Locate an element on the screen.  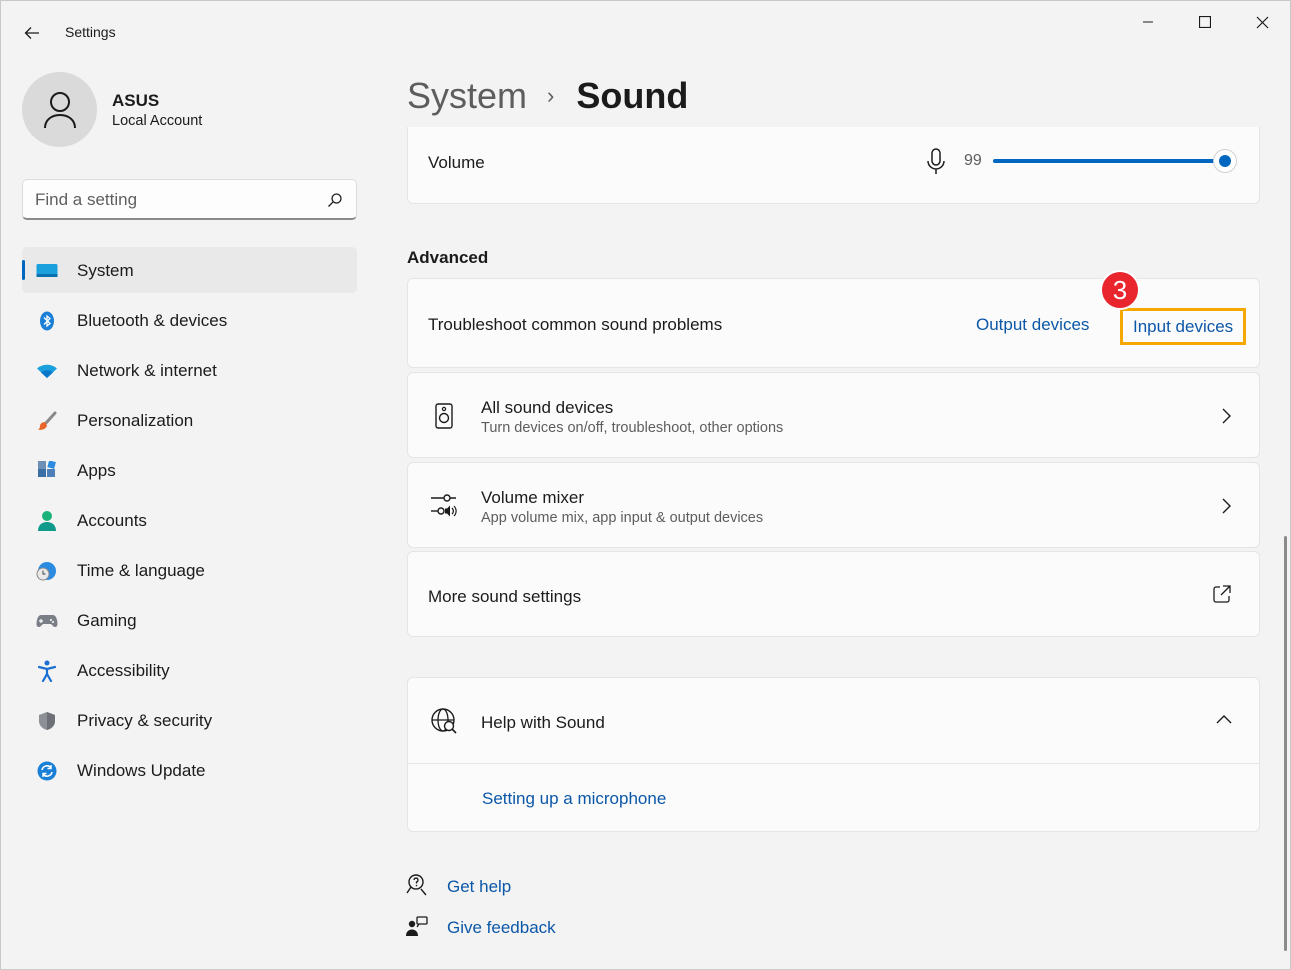
user-icon is located at coordinates (59, 109).